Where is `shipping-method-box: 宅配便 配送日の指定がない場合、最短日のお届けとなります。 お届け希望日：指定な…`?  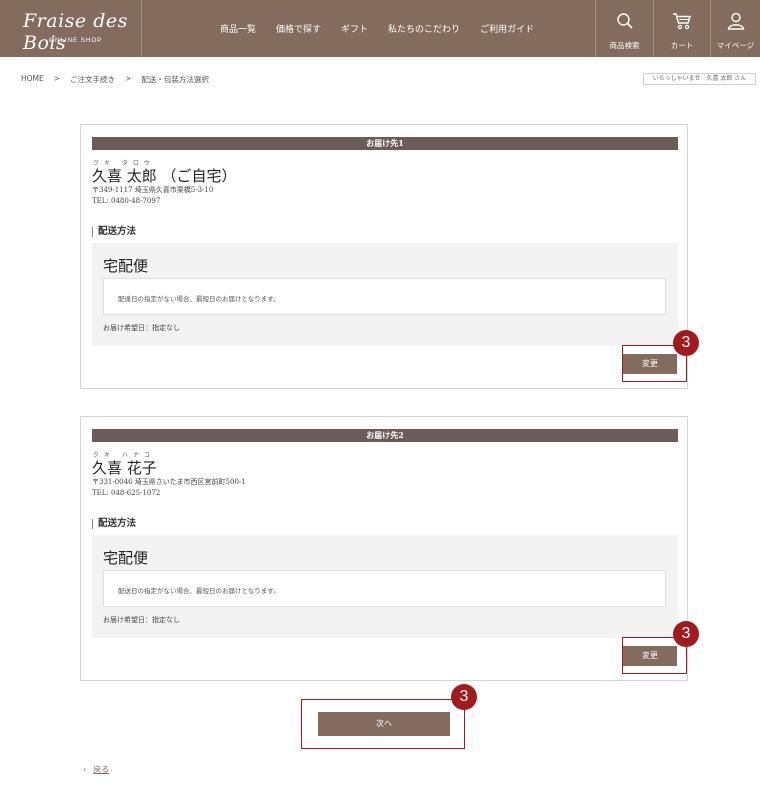
shipping-method-box: 宅配便 配送日の指定がない場合、最短日のお届けとなります。 お届け希望日：指定な… is located at coordinates (385, 586).